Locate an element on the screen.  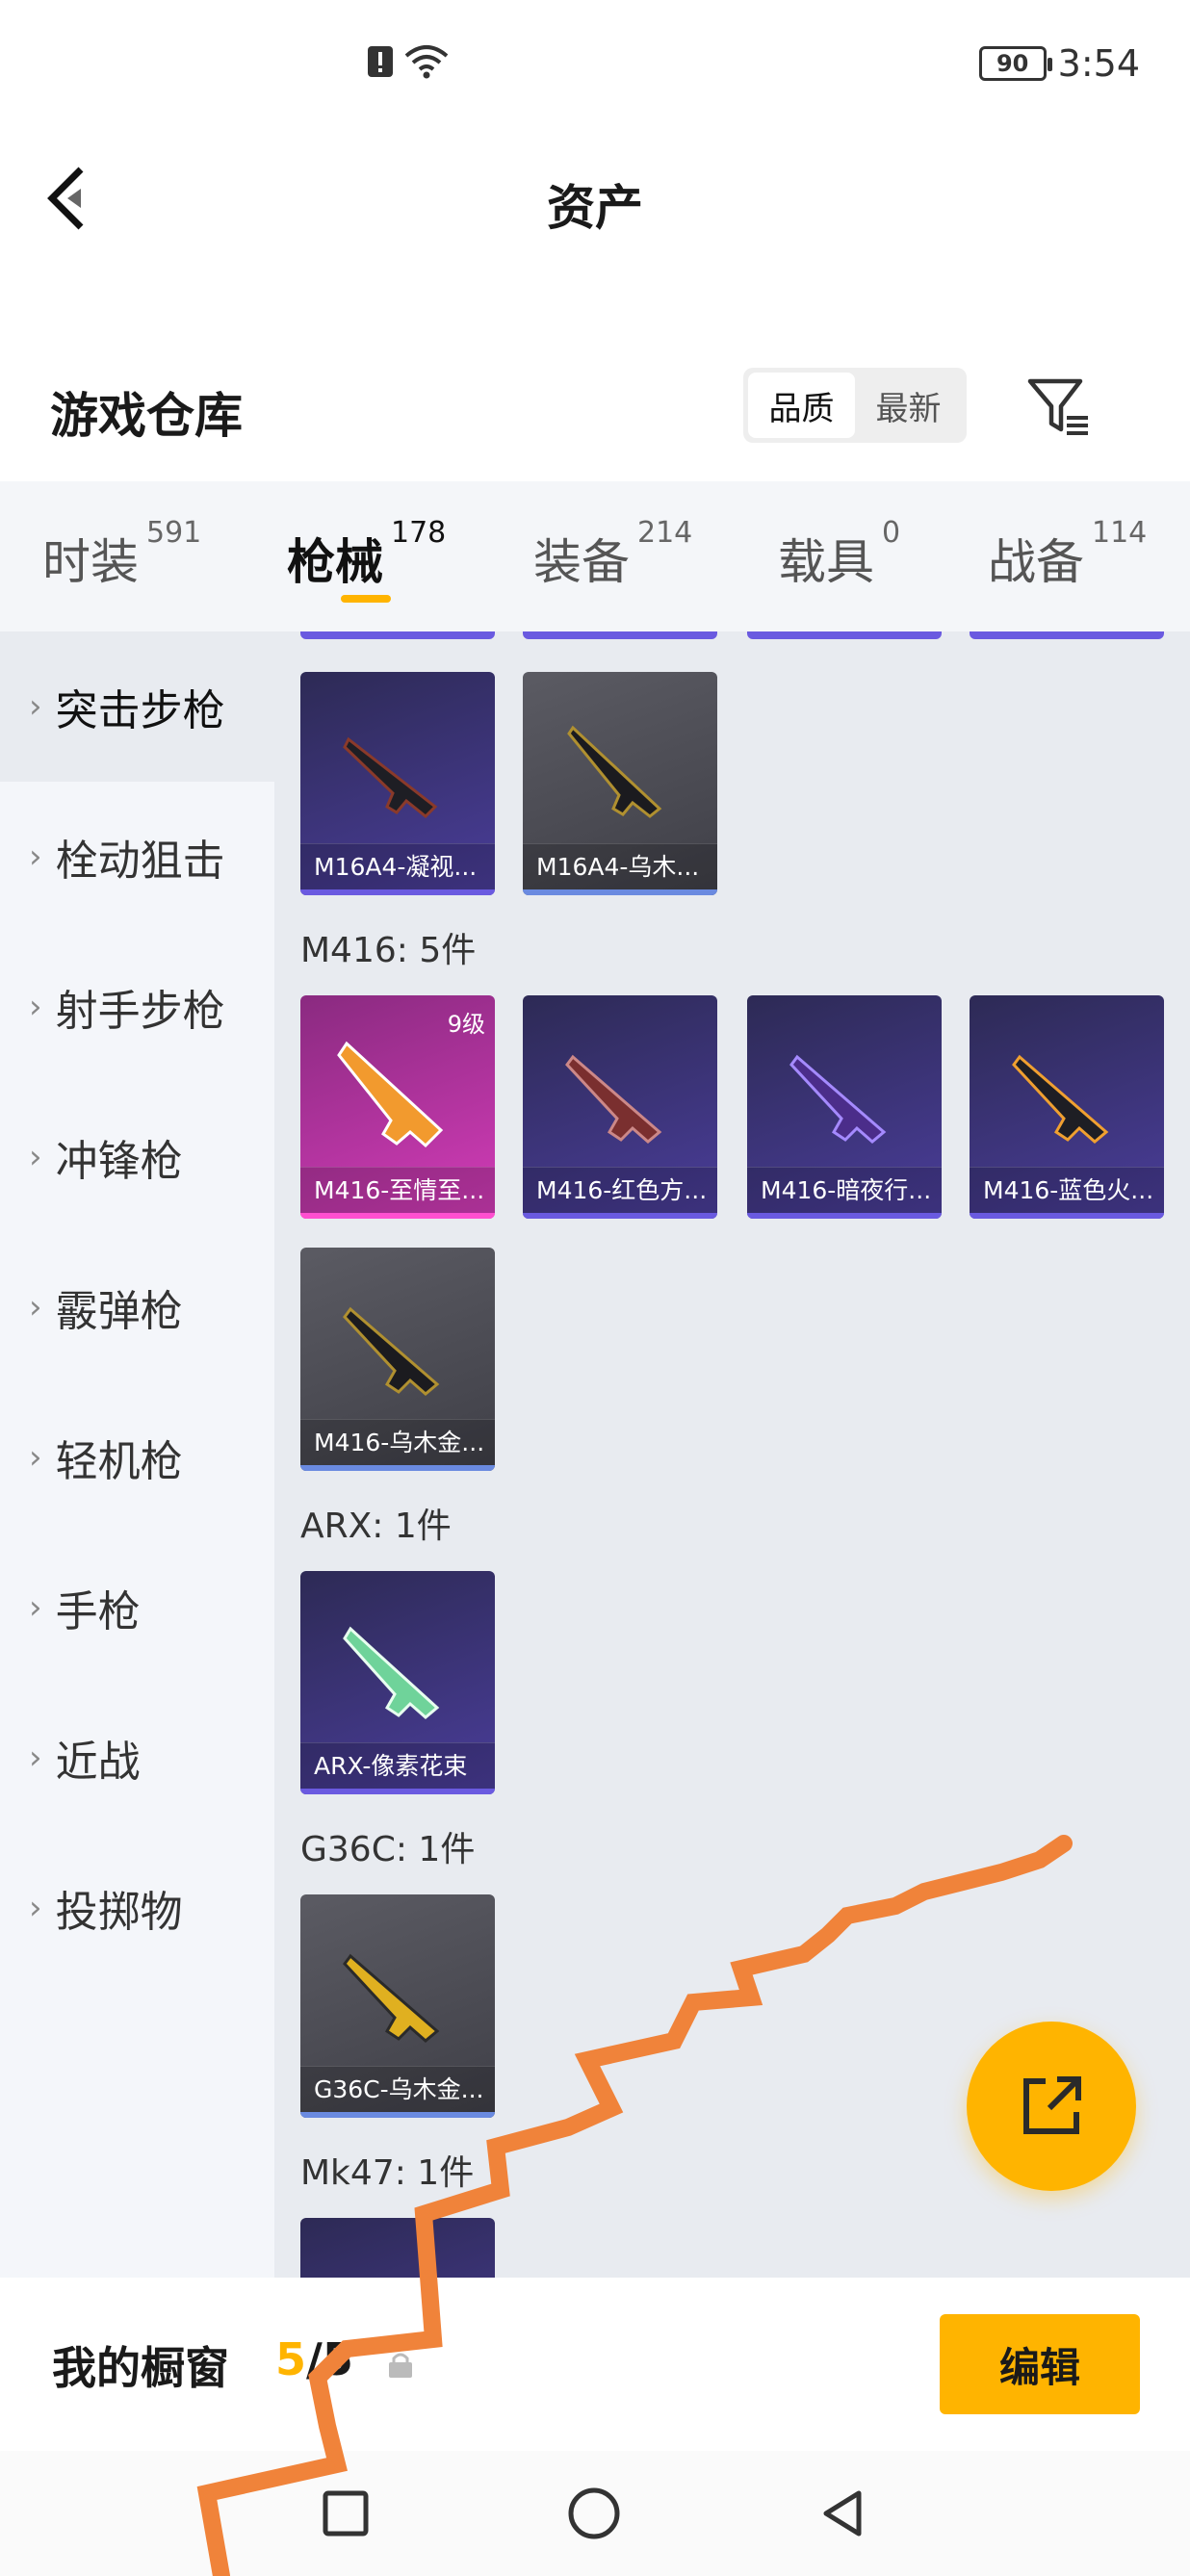
circle-nav-icon is located at coordinates (594, 2513).